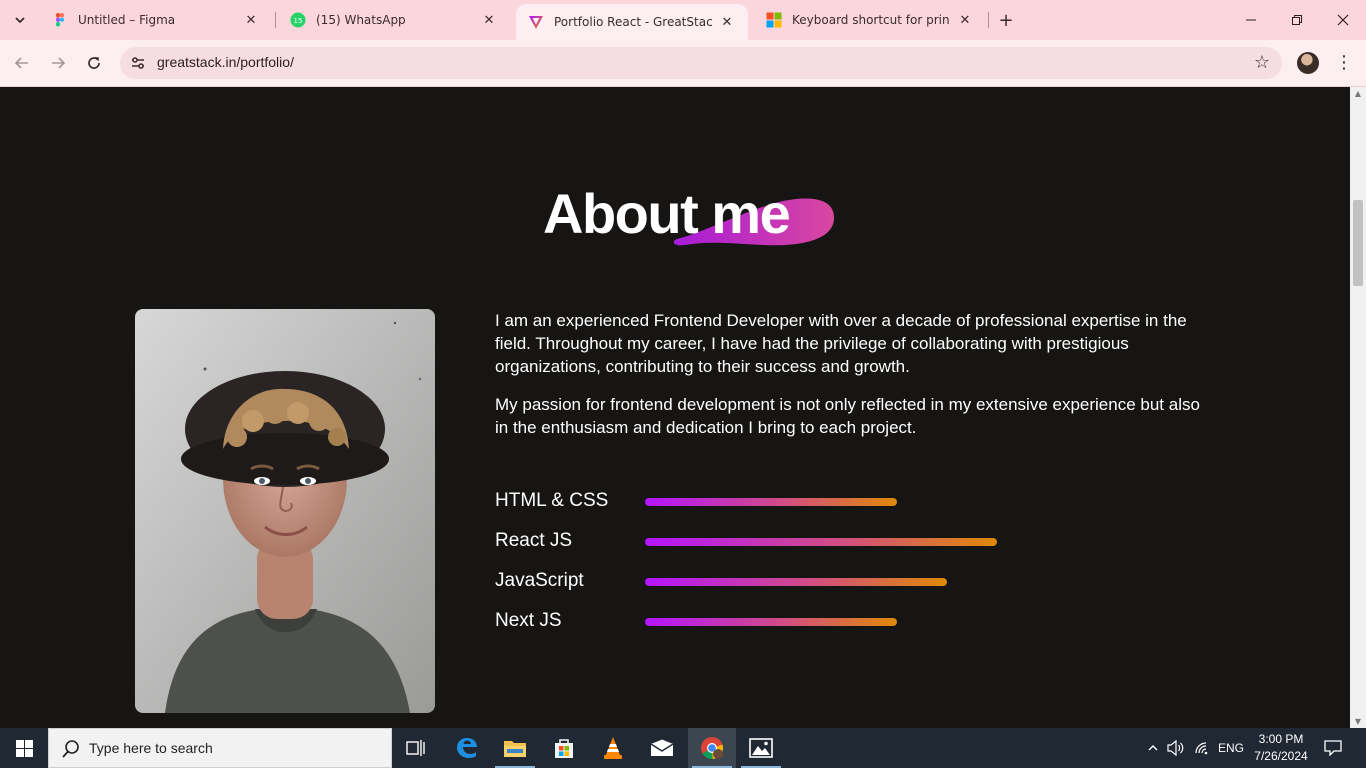 The image size is (1366, 768). What do you see at coordinates (1281, 748) in the screenshot?
I see `system-clock: 3:00 PM 7/26/2024` at bounding box center [1281, 748].